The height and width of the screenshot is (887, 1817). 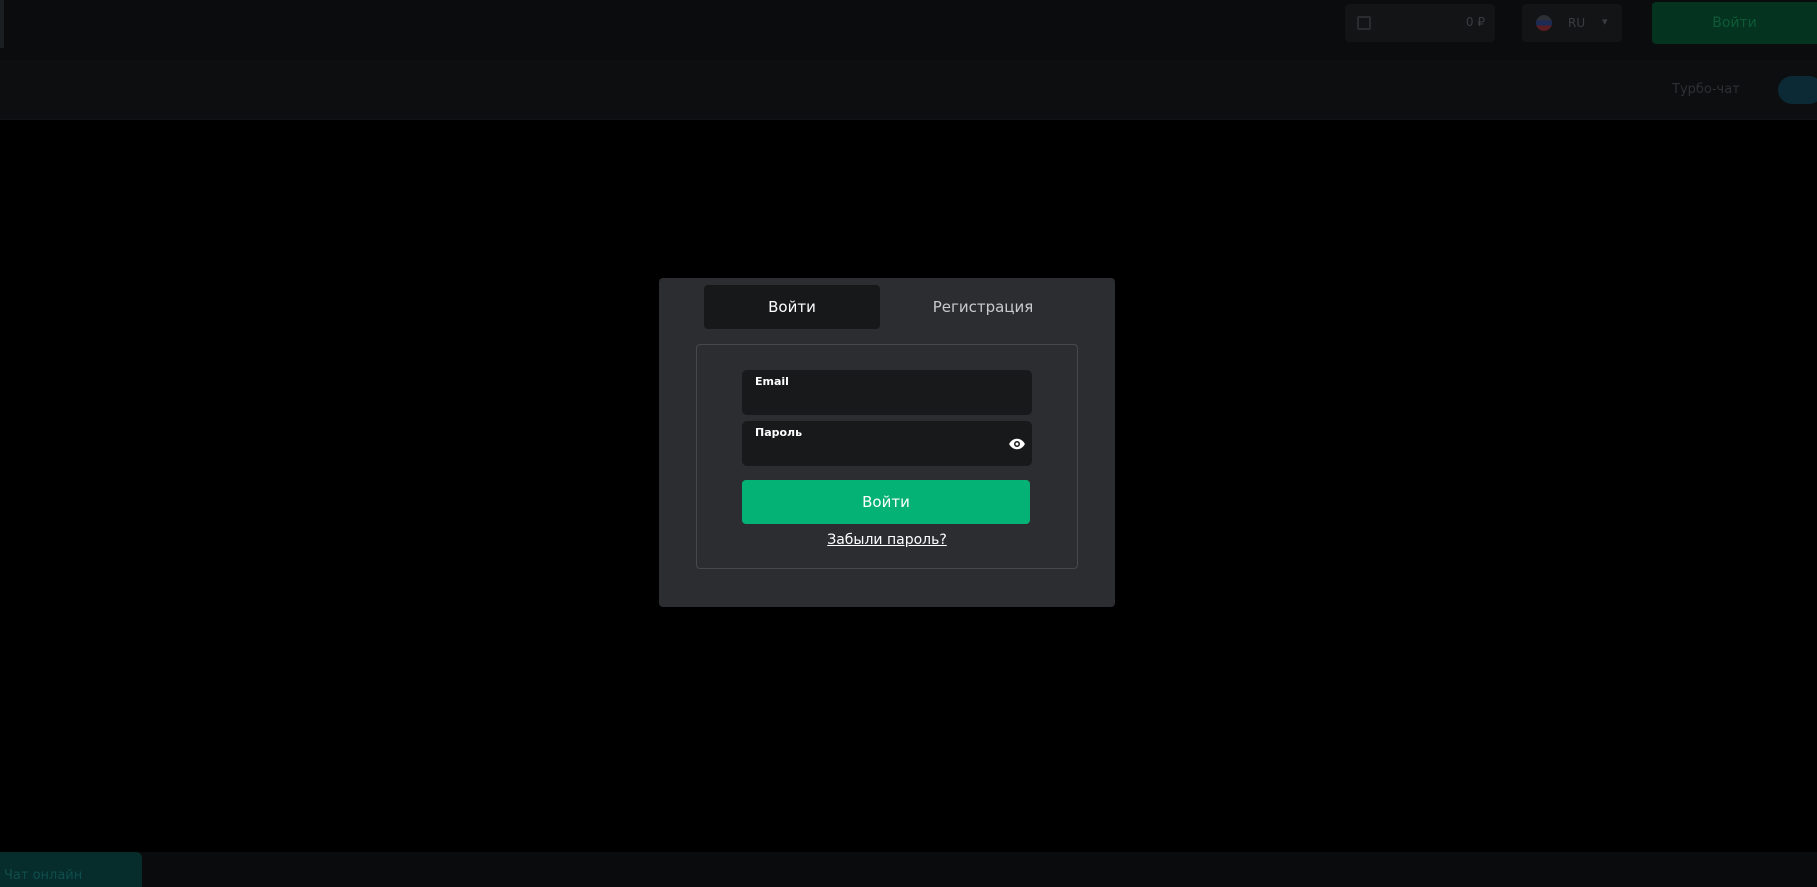 What do you see at coordinates (908, 90) in the screenshot?
I see `sub-bar` at bounding box center [908, 90].